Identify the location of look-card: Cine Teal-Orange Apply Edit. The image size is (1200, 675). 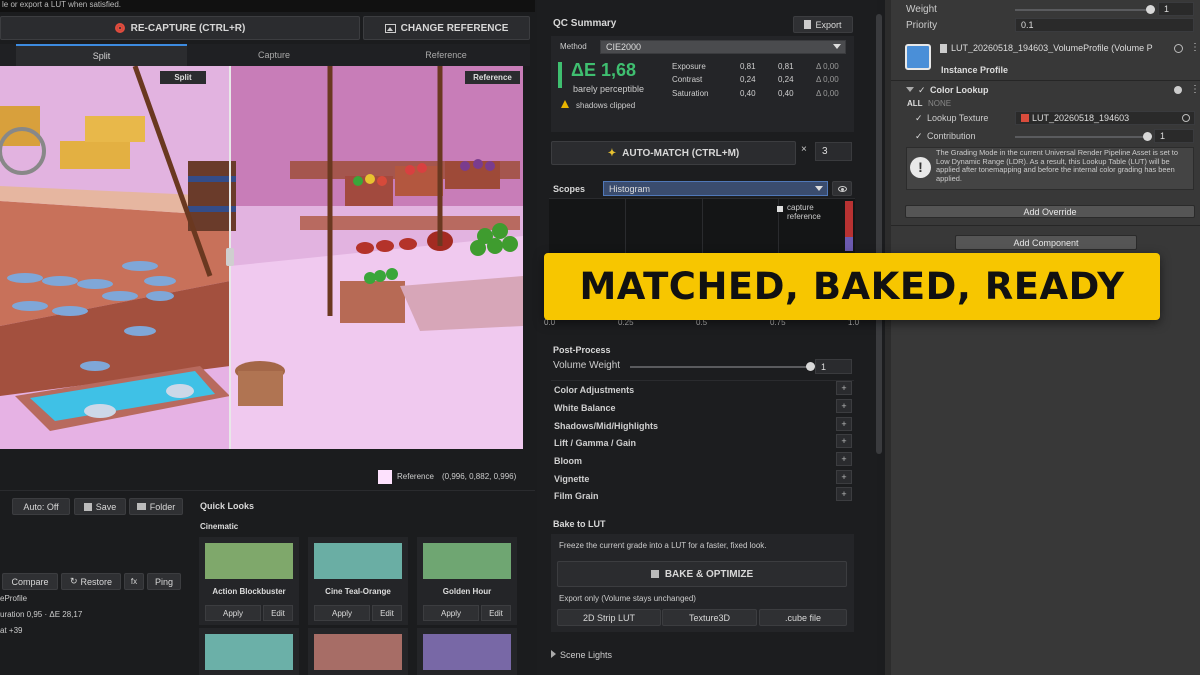
(358, 581).